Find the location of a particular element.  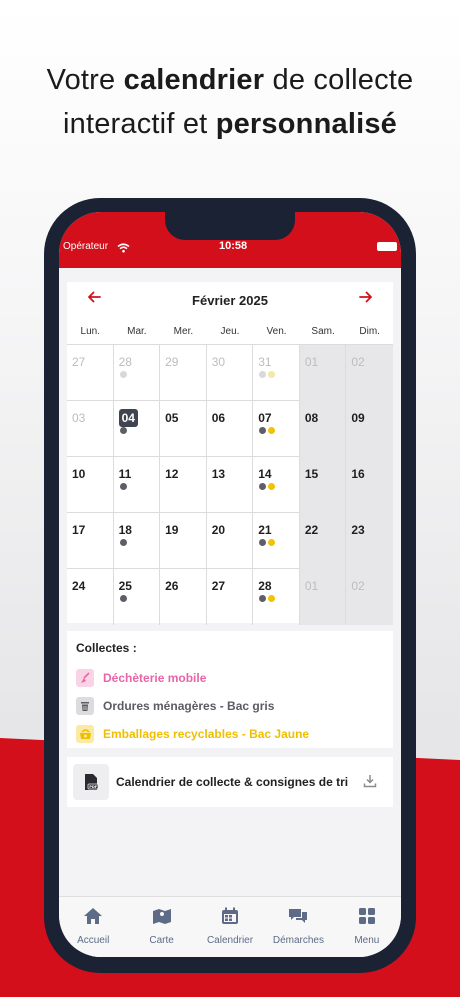

day-number: 22 is located at coordinates (311, 530).